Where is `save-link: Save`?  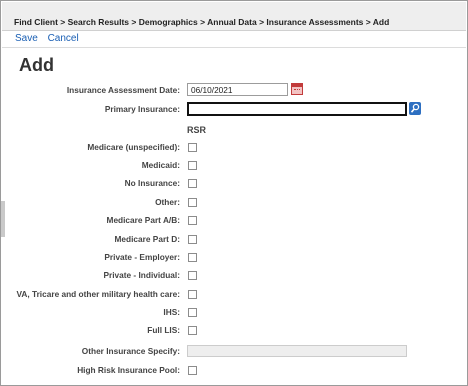
save-link: Save is located at coordinates (26, 38).